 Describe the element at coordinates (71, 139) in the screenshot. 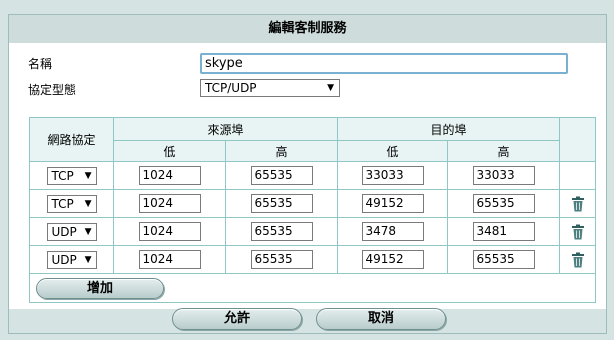

I see `col-protocol-header: 網路協定` at that location.